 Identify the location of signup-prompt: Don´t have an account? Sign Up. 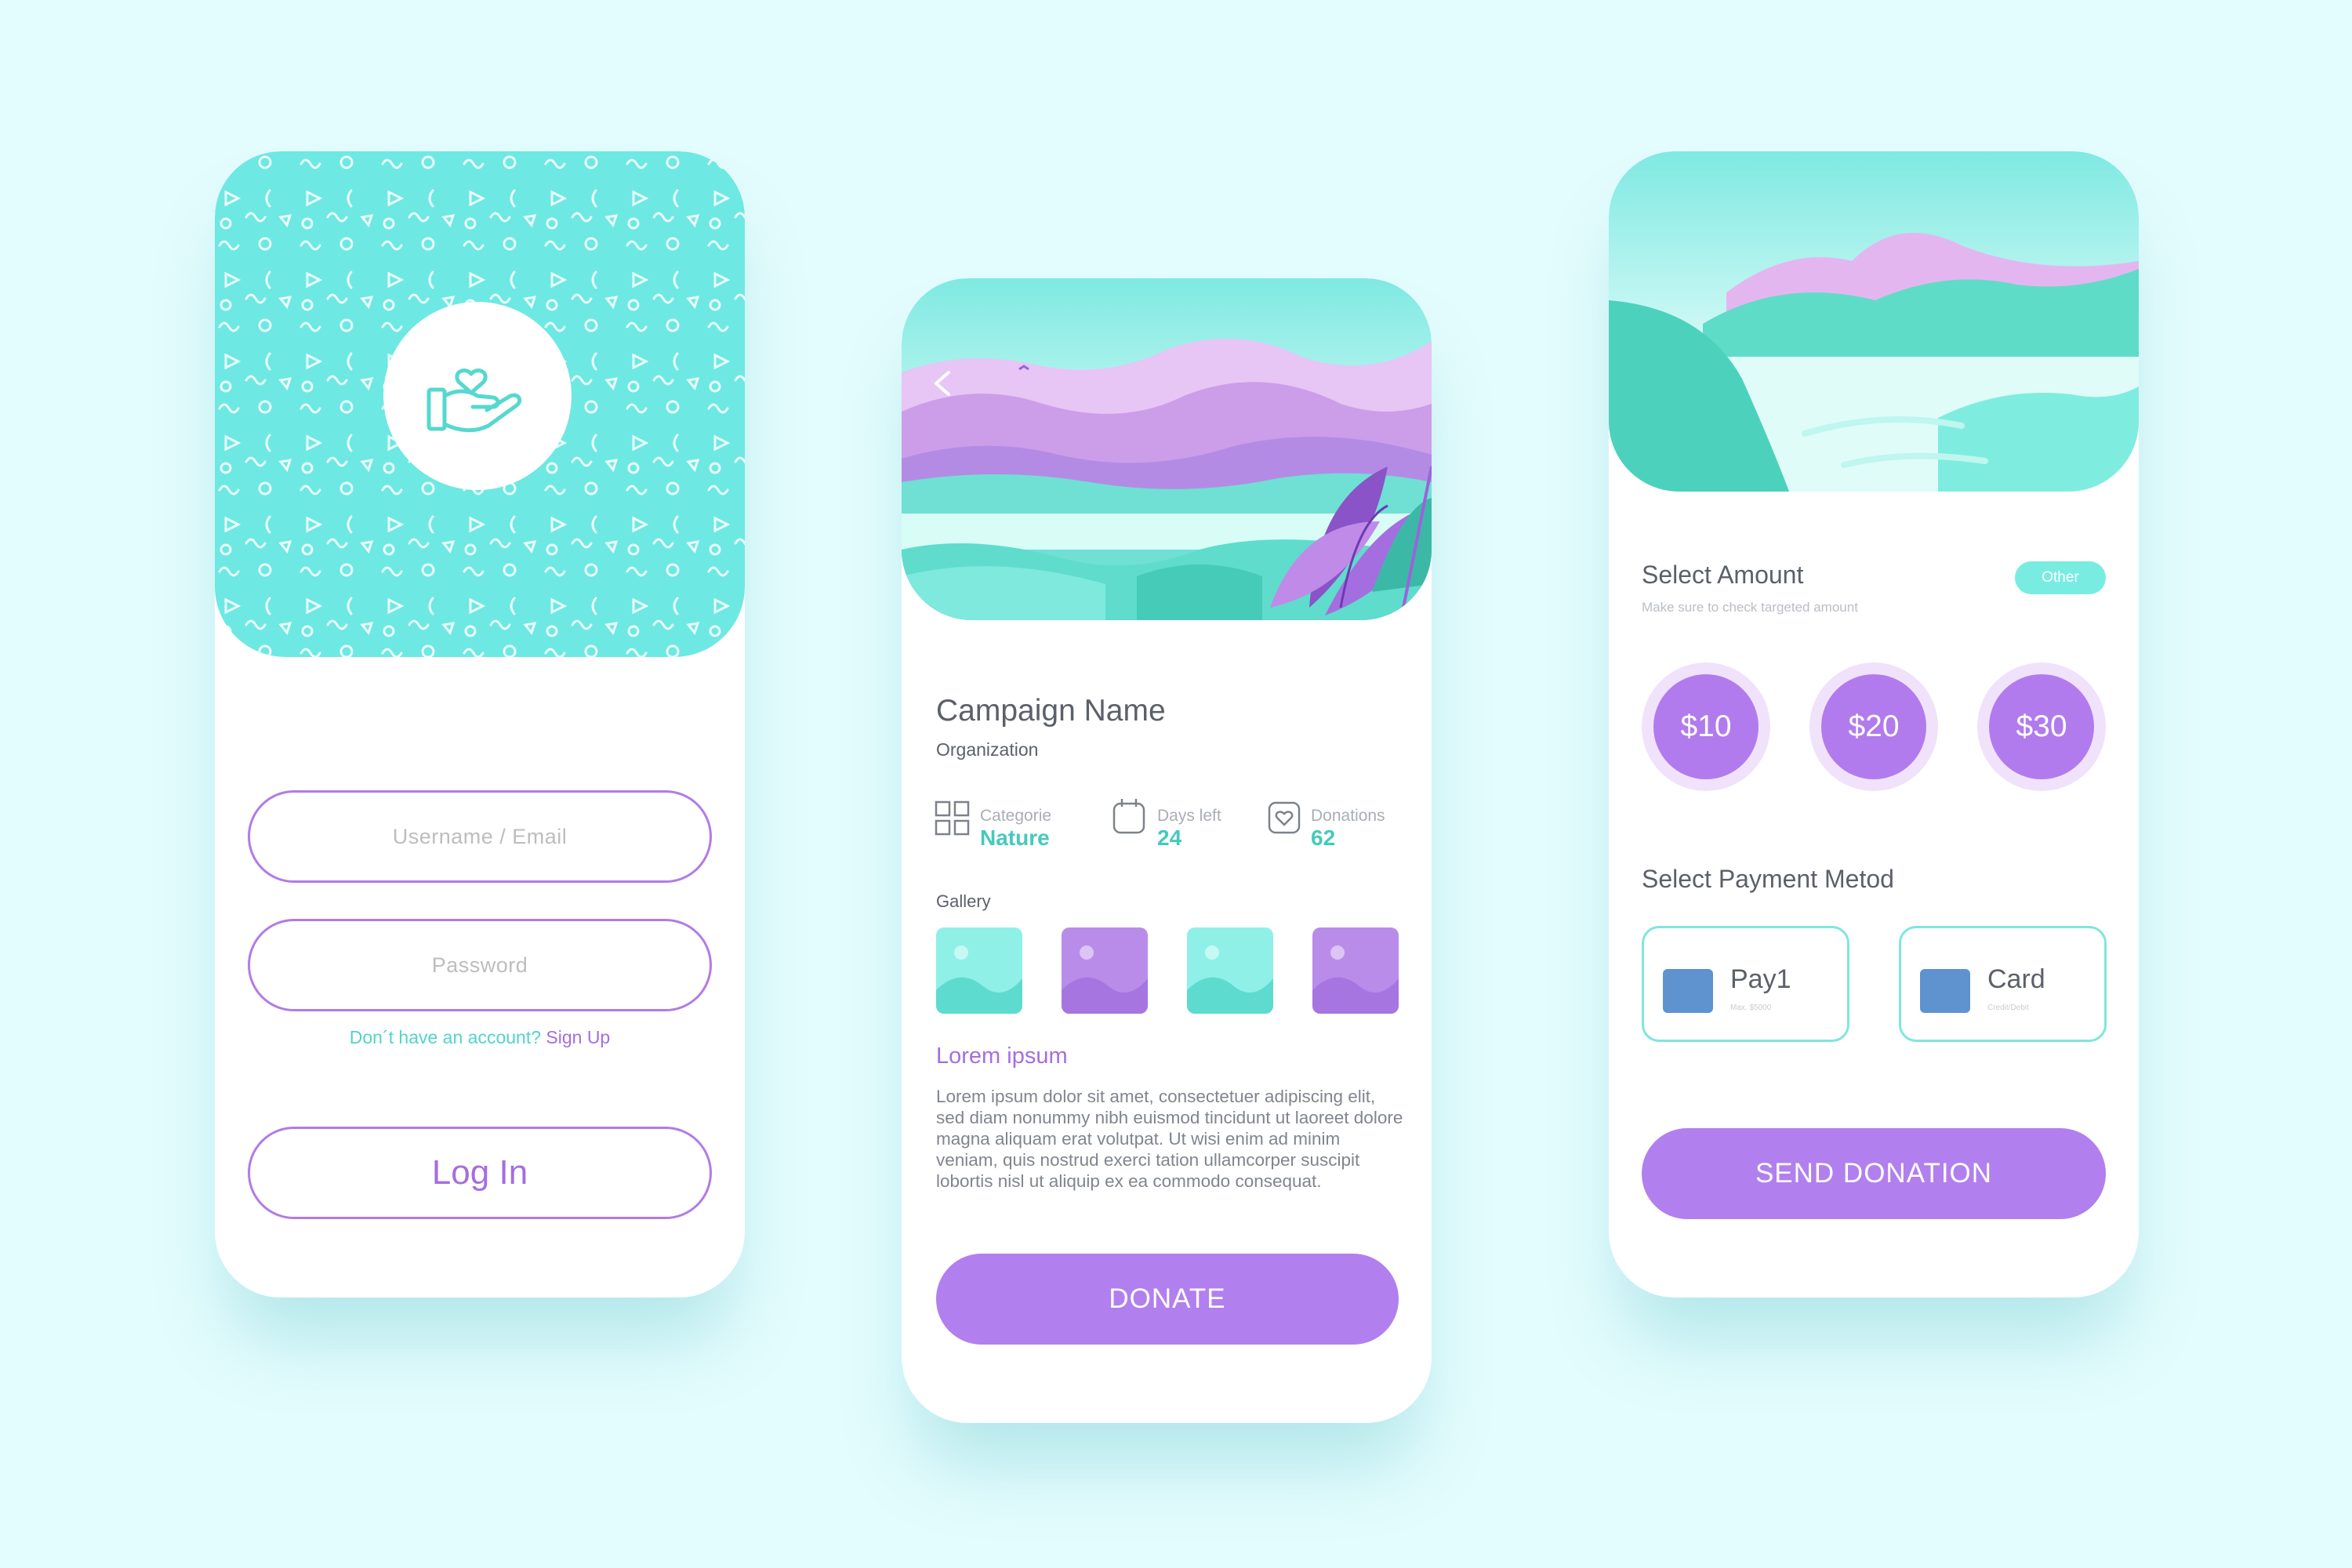
(480, 1037).